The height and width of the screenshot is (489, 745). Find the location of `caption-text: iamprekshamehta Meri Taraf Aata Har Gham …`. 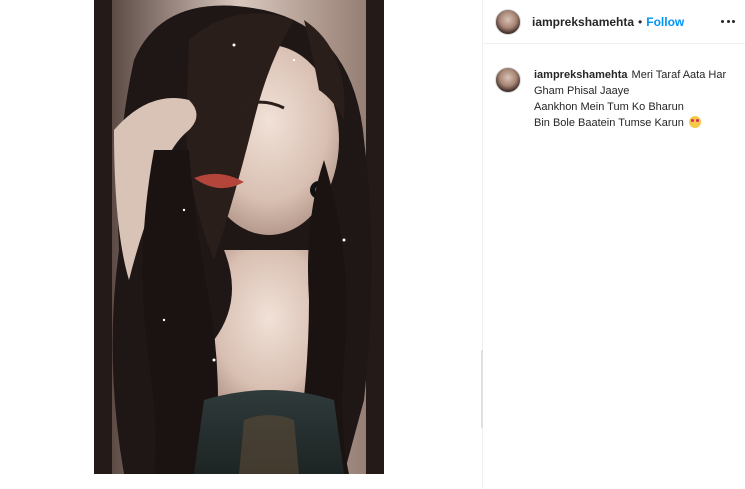

caption-text: iamprekshamehta Meri Taraf Aata Har Gham … is located at coordinates (630, 99).